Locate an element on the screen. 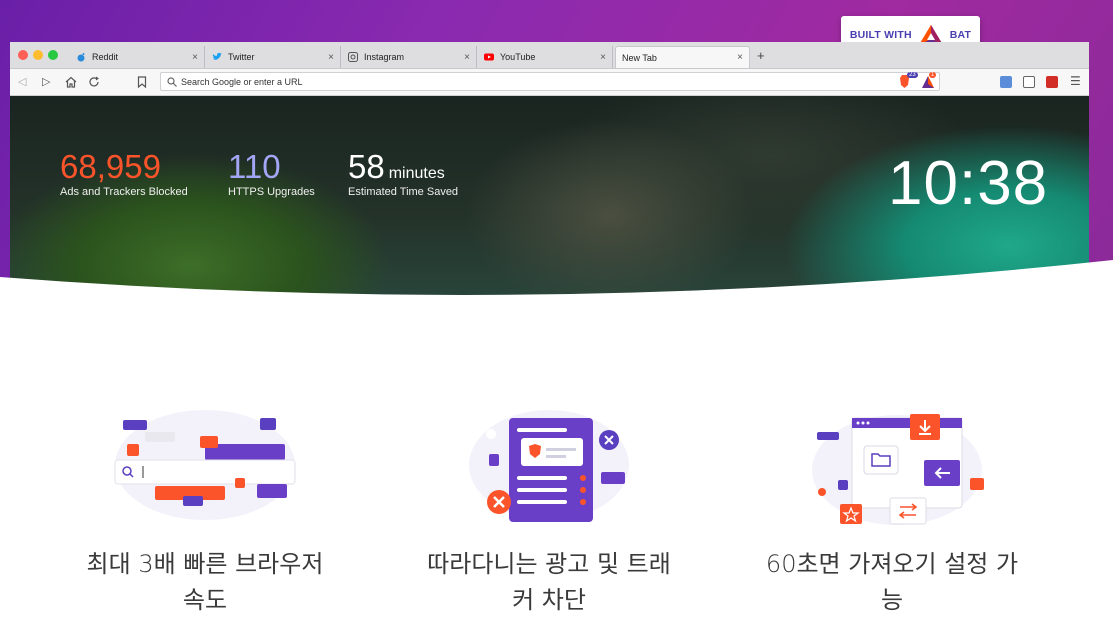 The width and height of the screenshot is (1113, 641). tab-instagram: Instagram × is located at coordinates (409, 57).